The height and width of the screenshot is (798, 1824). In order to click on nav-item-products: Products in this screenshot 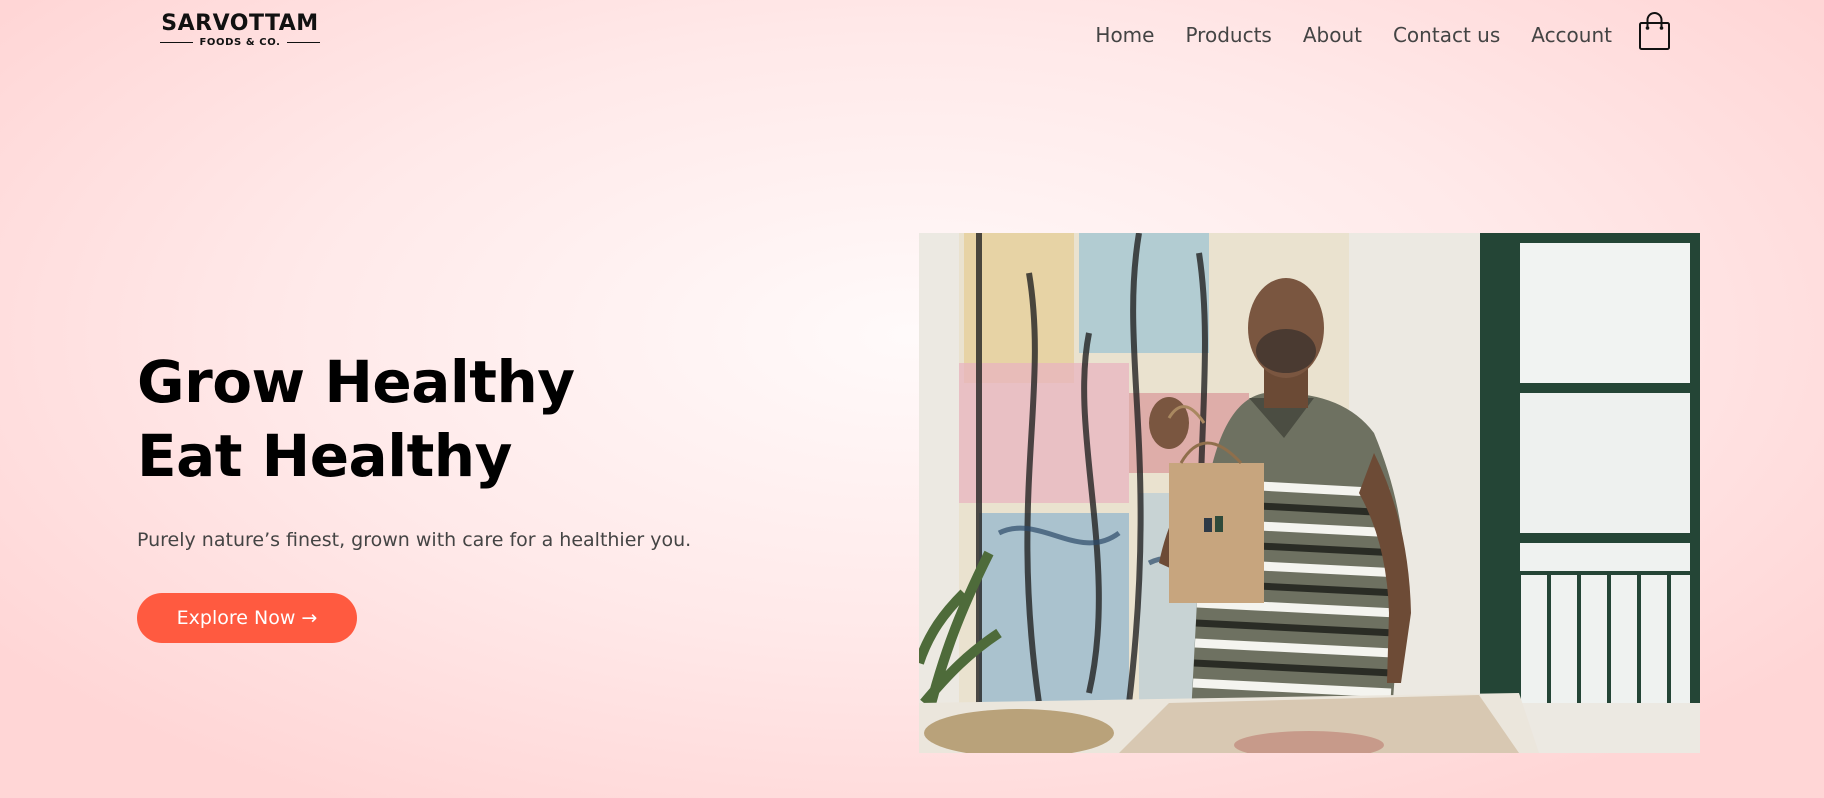, I will do `click(1228, 35)`.